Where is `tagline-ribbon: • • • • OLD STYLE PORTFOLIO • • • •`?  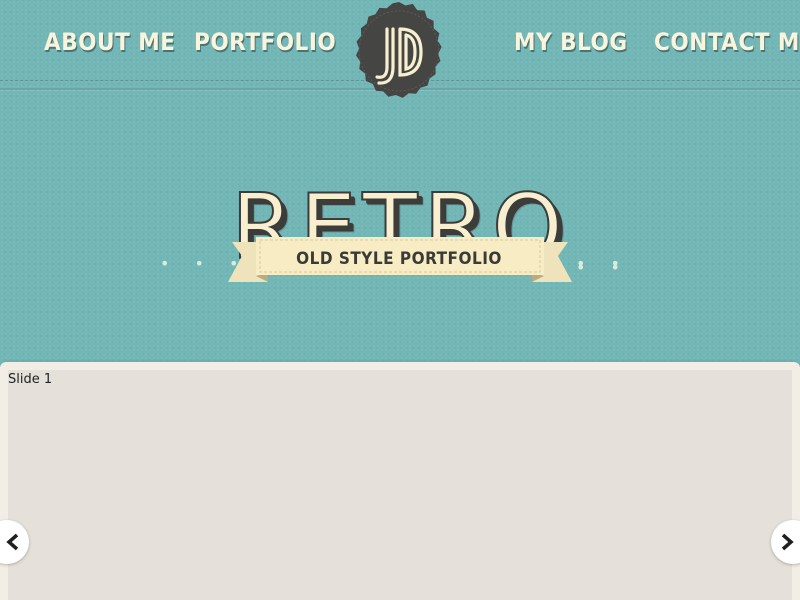
tagline-ribbon: • • • • OLD STYLE PORTFOLIO • • • • is located at coordinates (400, 262).